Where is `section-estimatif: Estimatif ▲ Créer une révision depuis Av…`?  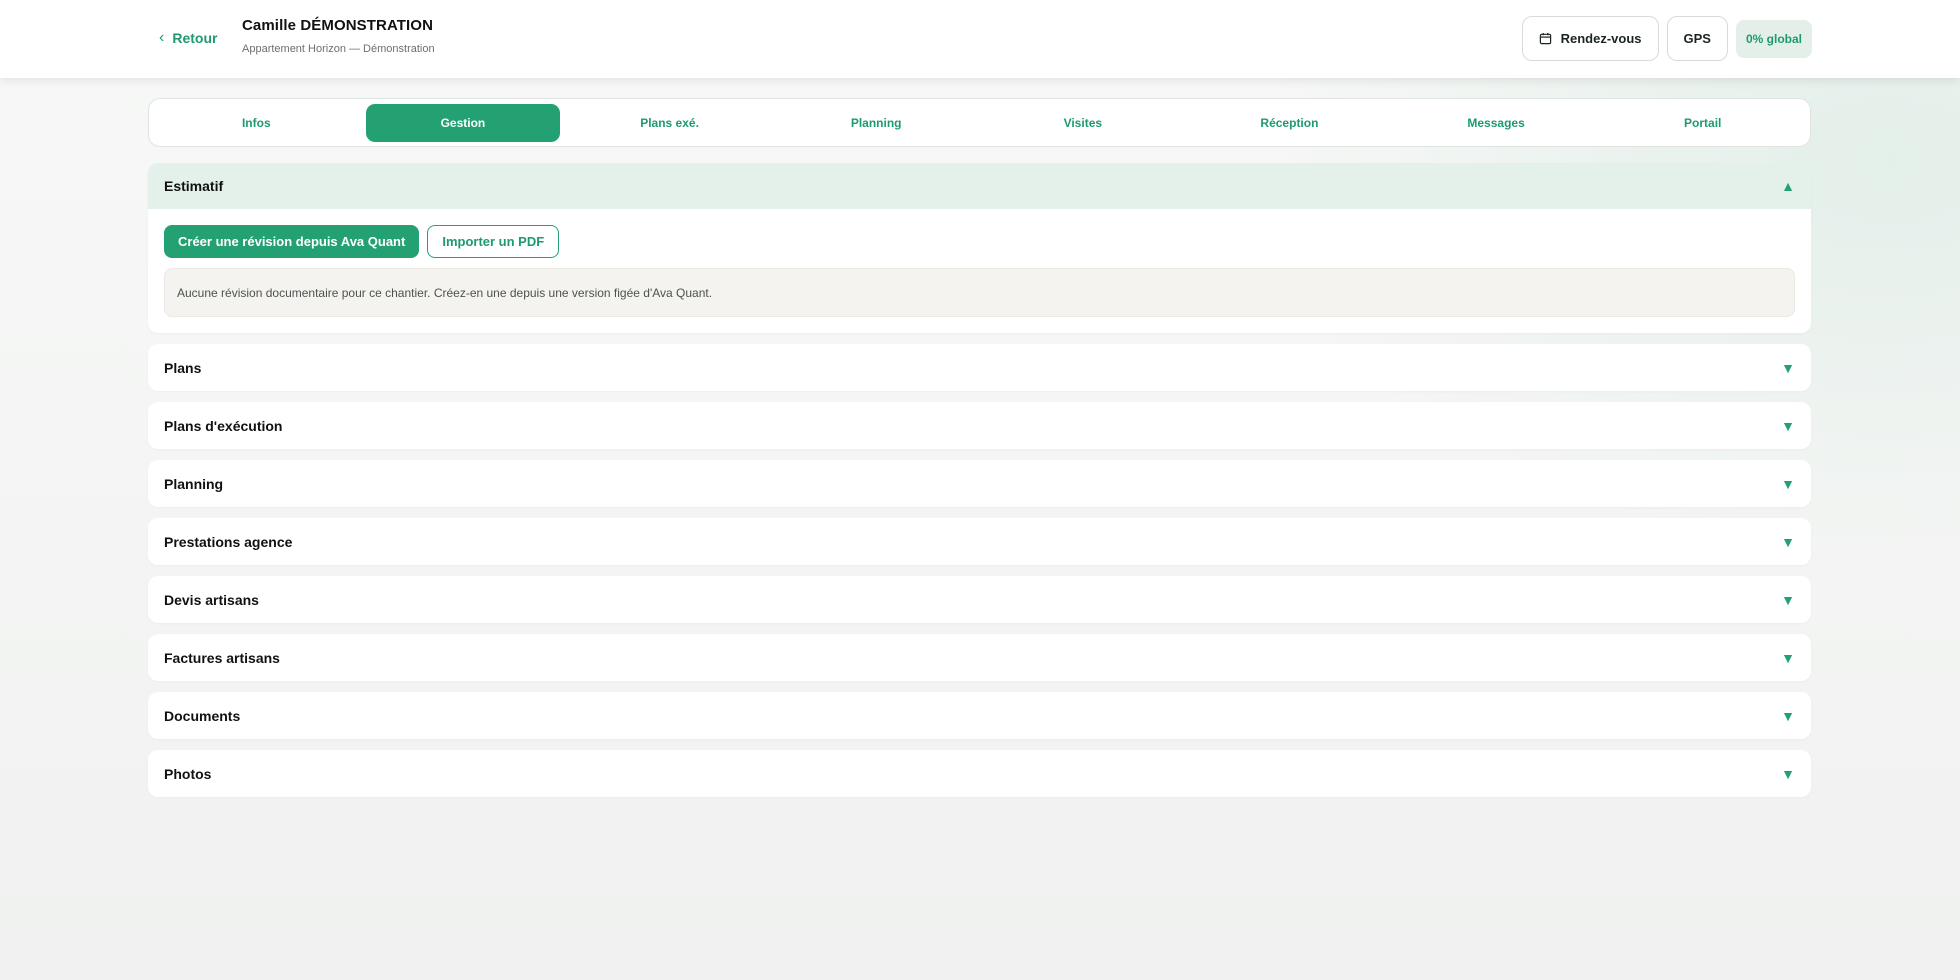
section-estimatif: Estimatif ▲ Créer une révision depuis Av… is located at coordinates (979, 248).